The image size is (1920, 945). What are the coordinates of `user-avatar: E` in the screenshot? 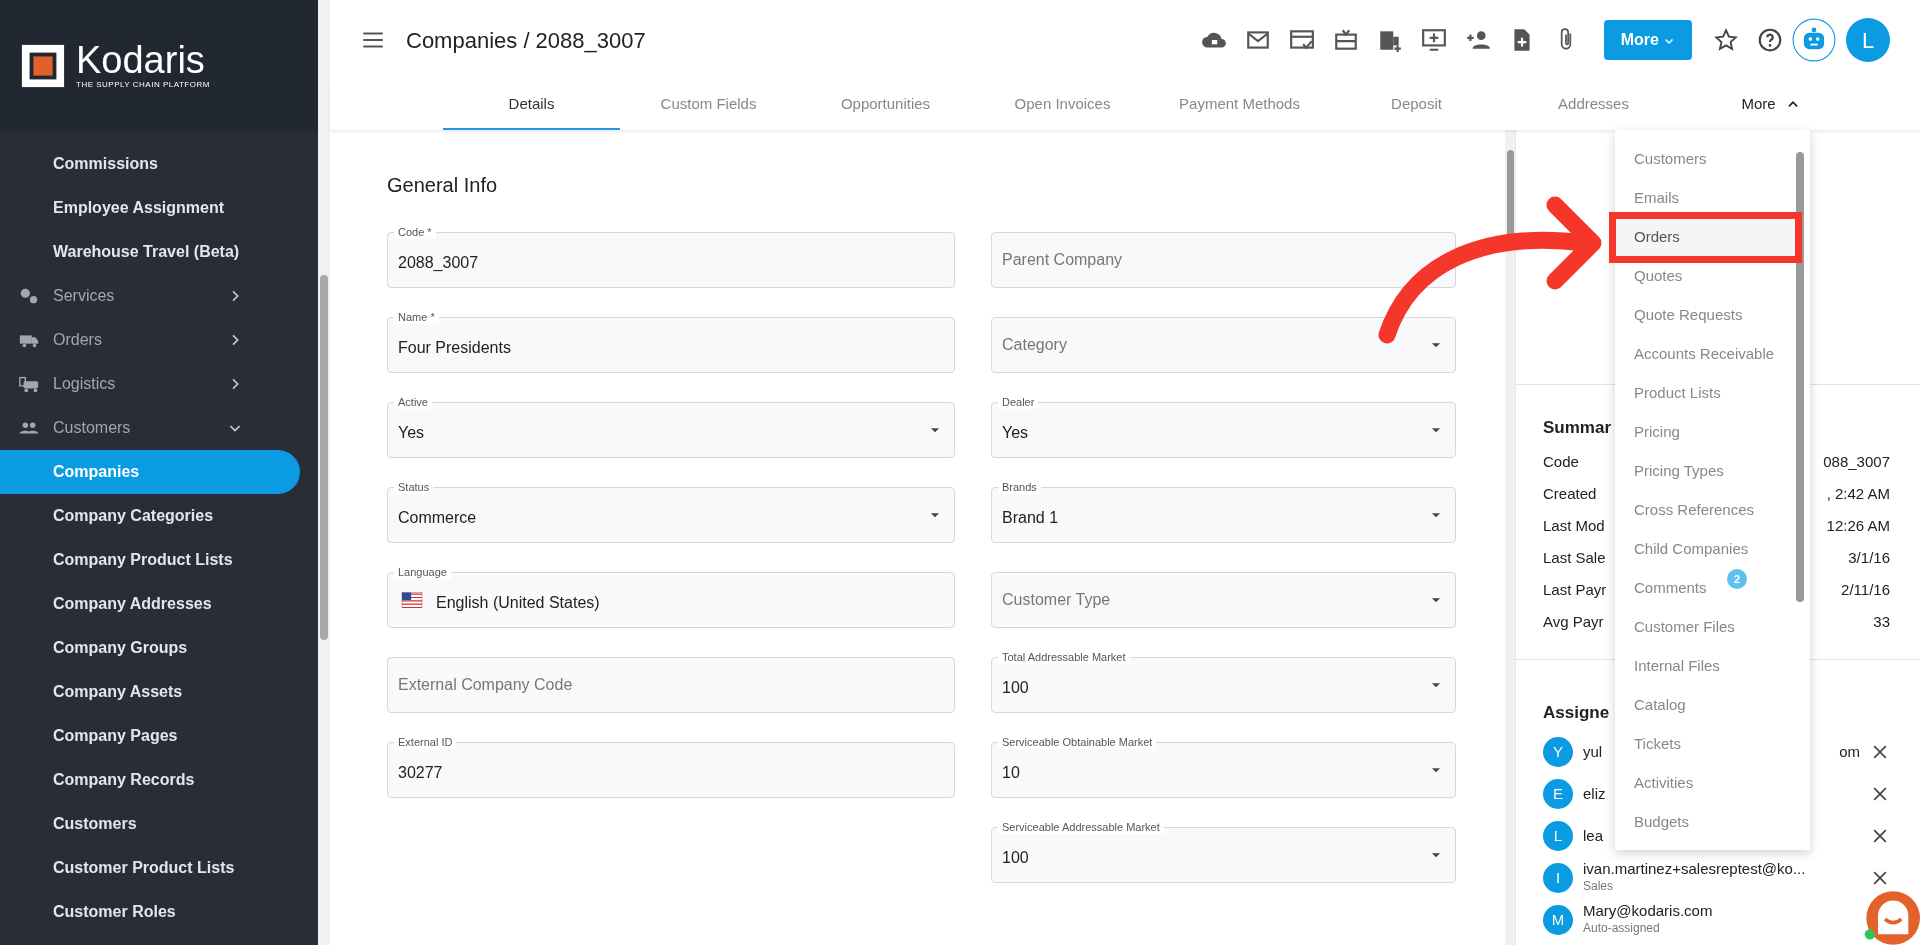 It's located at (1558, 794).